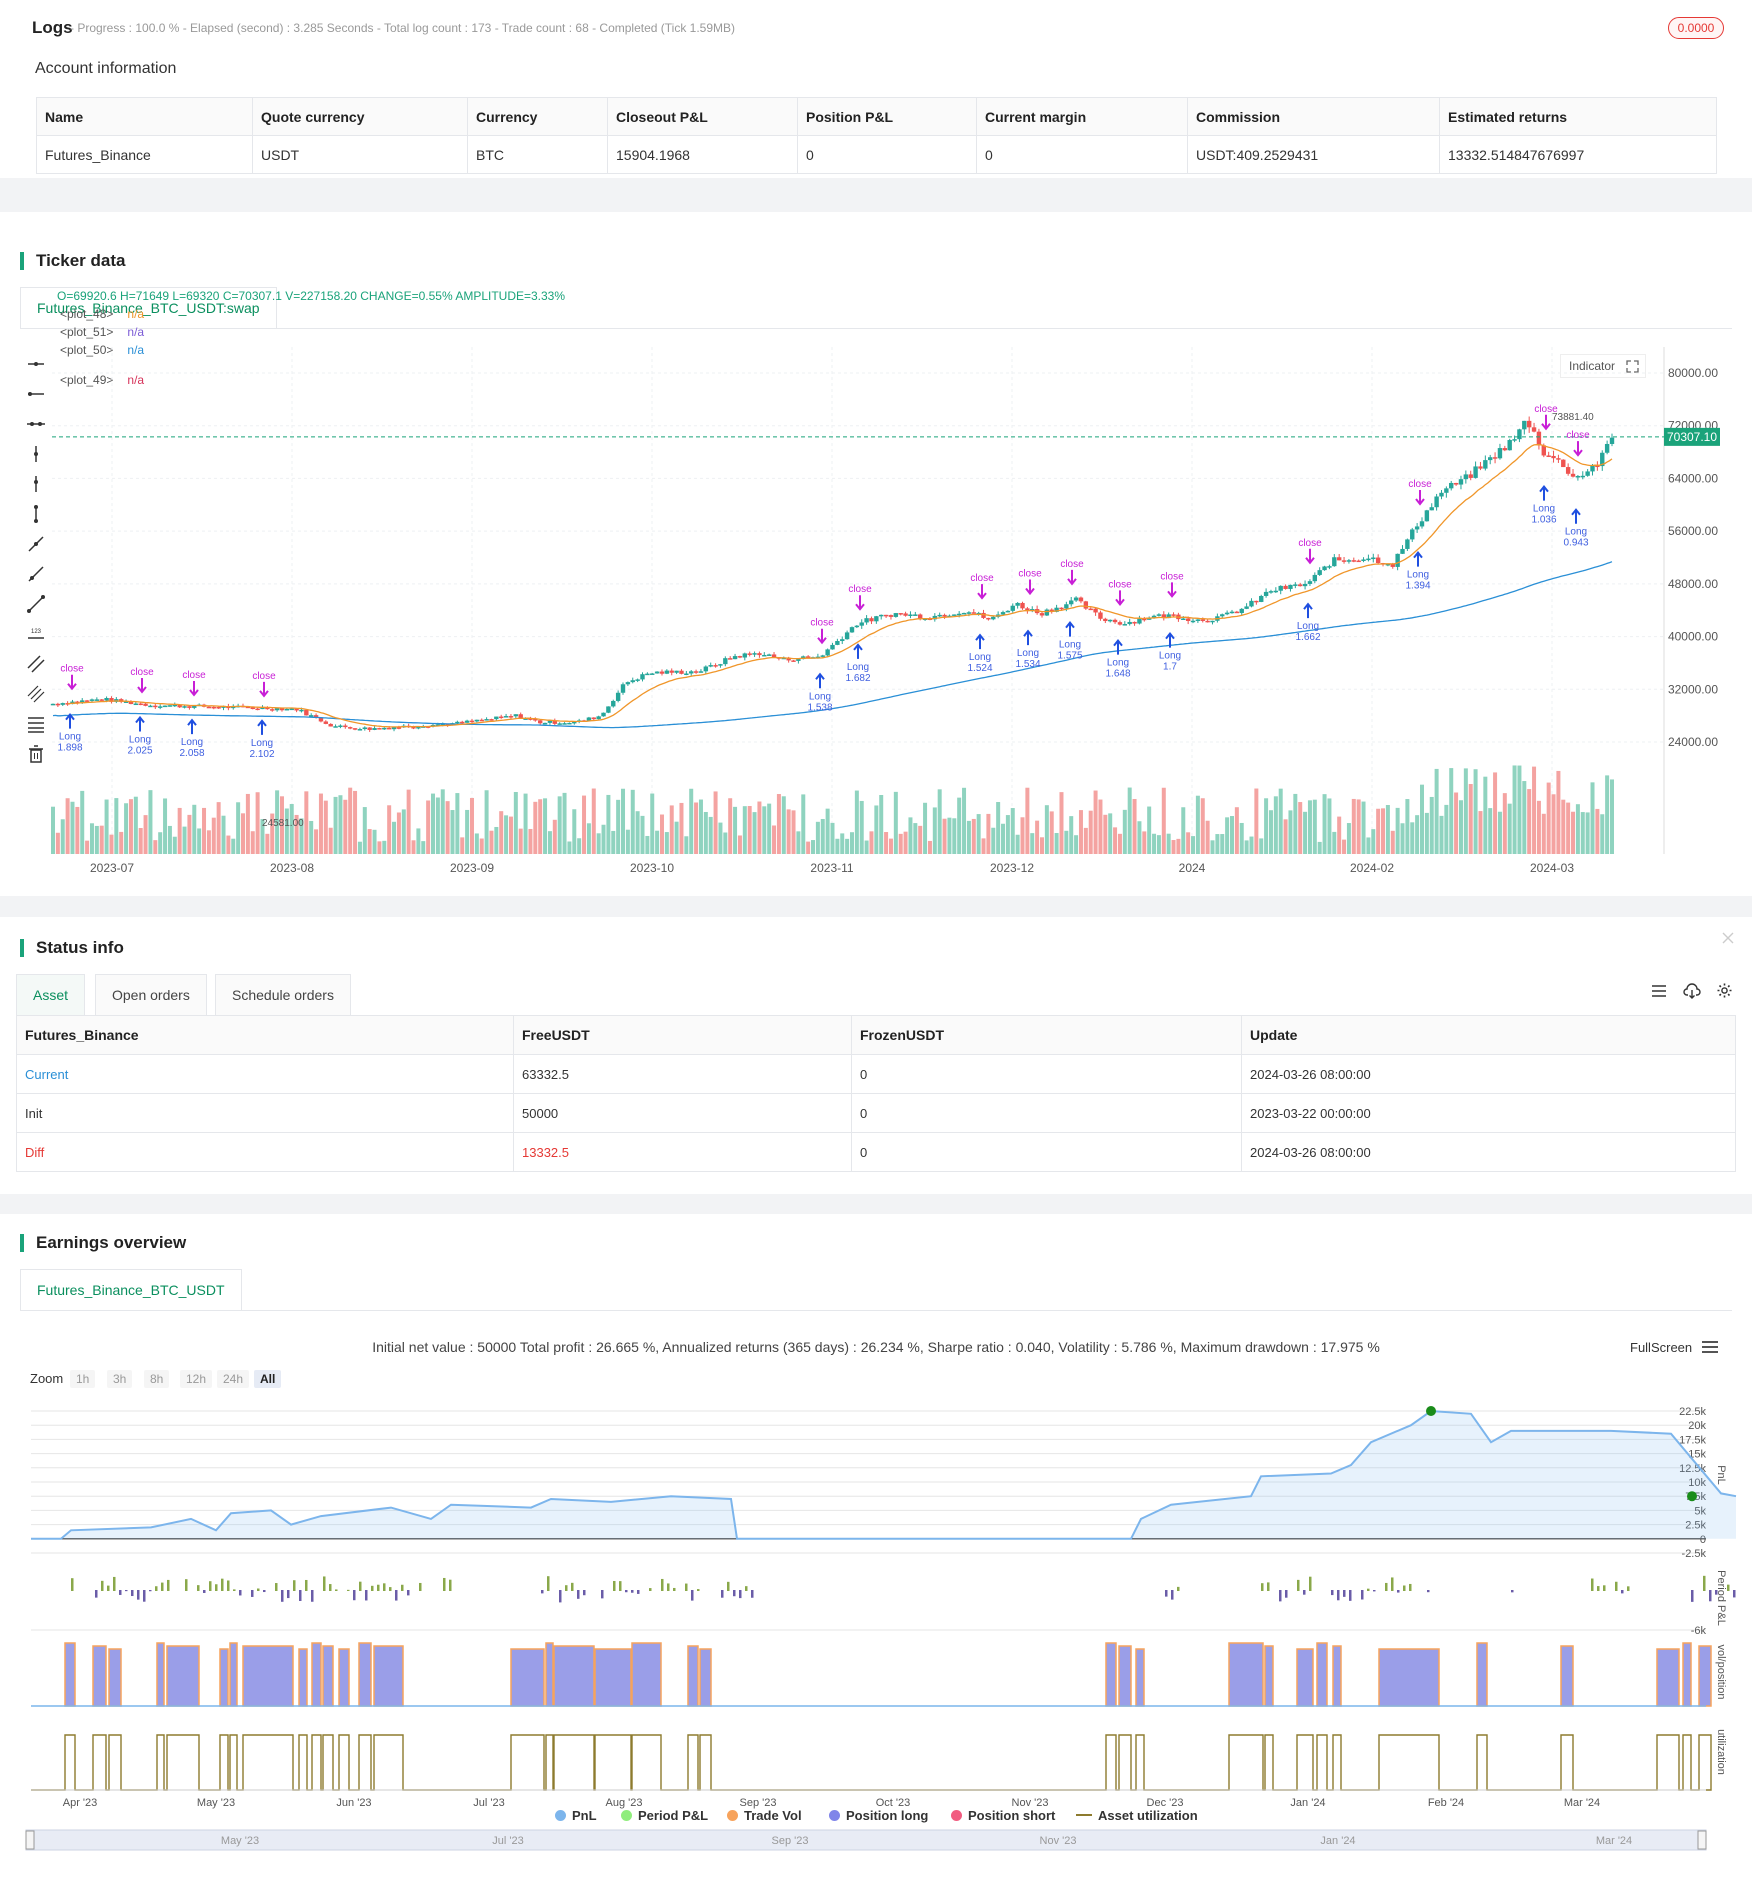 Image resolution: width=1752 pixels, height=1889 pixels. What do you see at coordinates (1012, 868) in the screenshot?
I see `x-tick-label: 2023-12` at bounding box center [1012, 868].